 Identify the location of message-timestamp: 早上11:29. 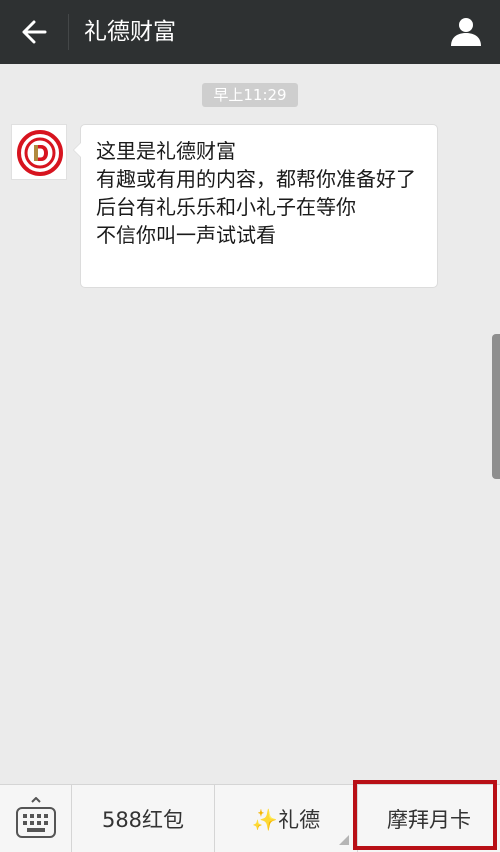
(250, 95).